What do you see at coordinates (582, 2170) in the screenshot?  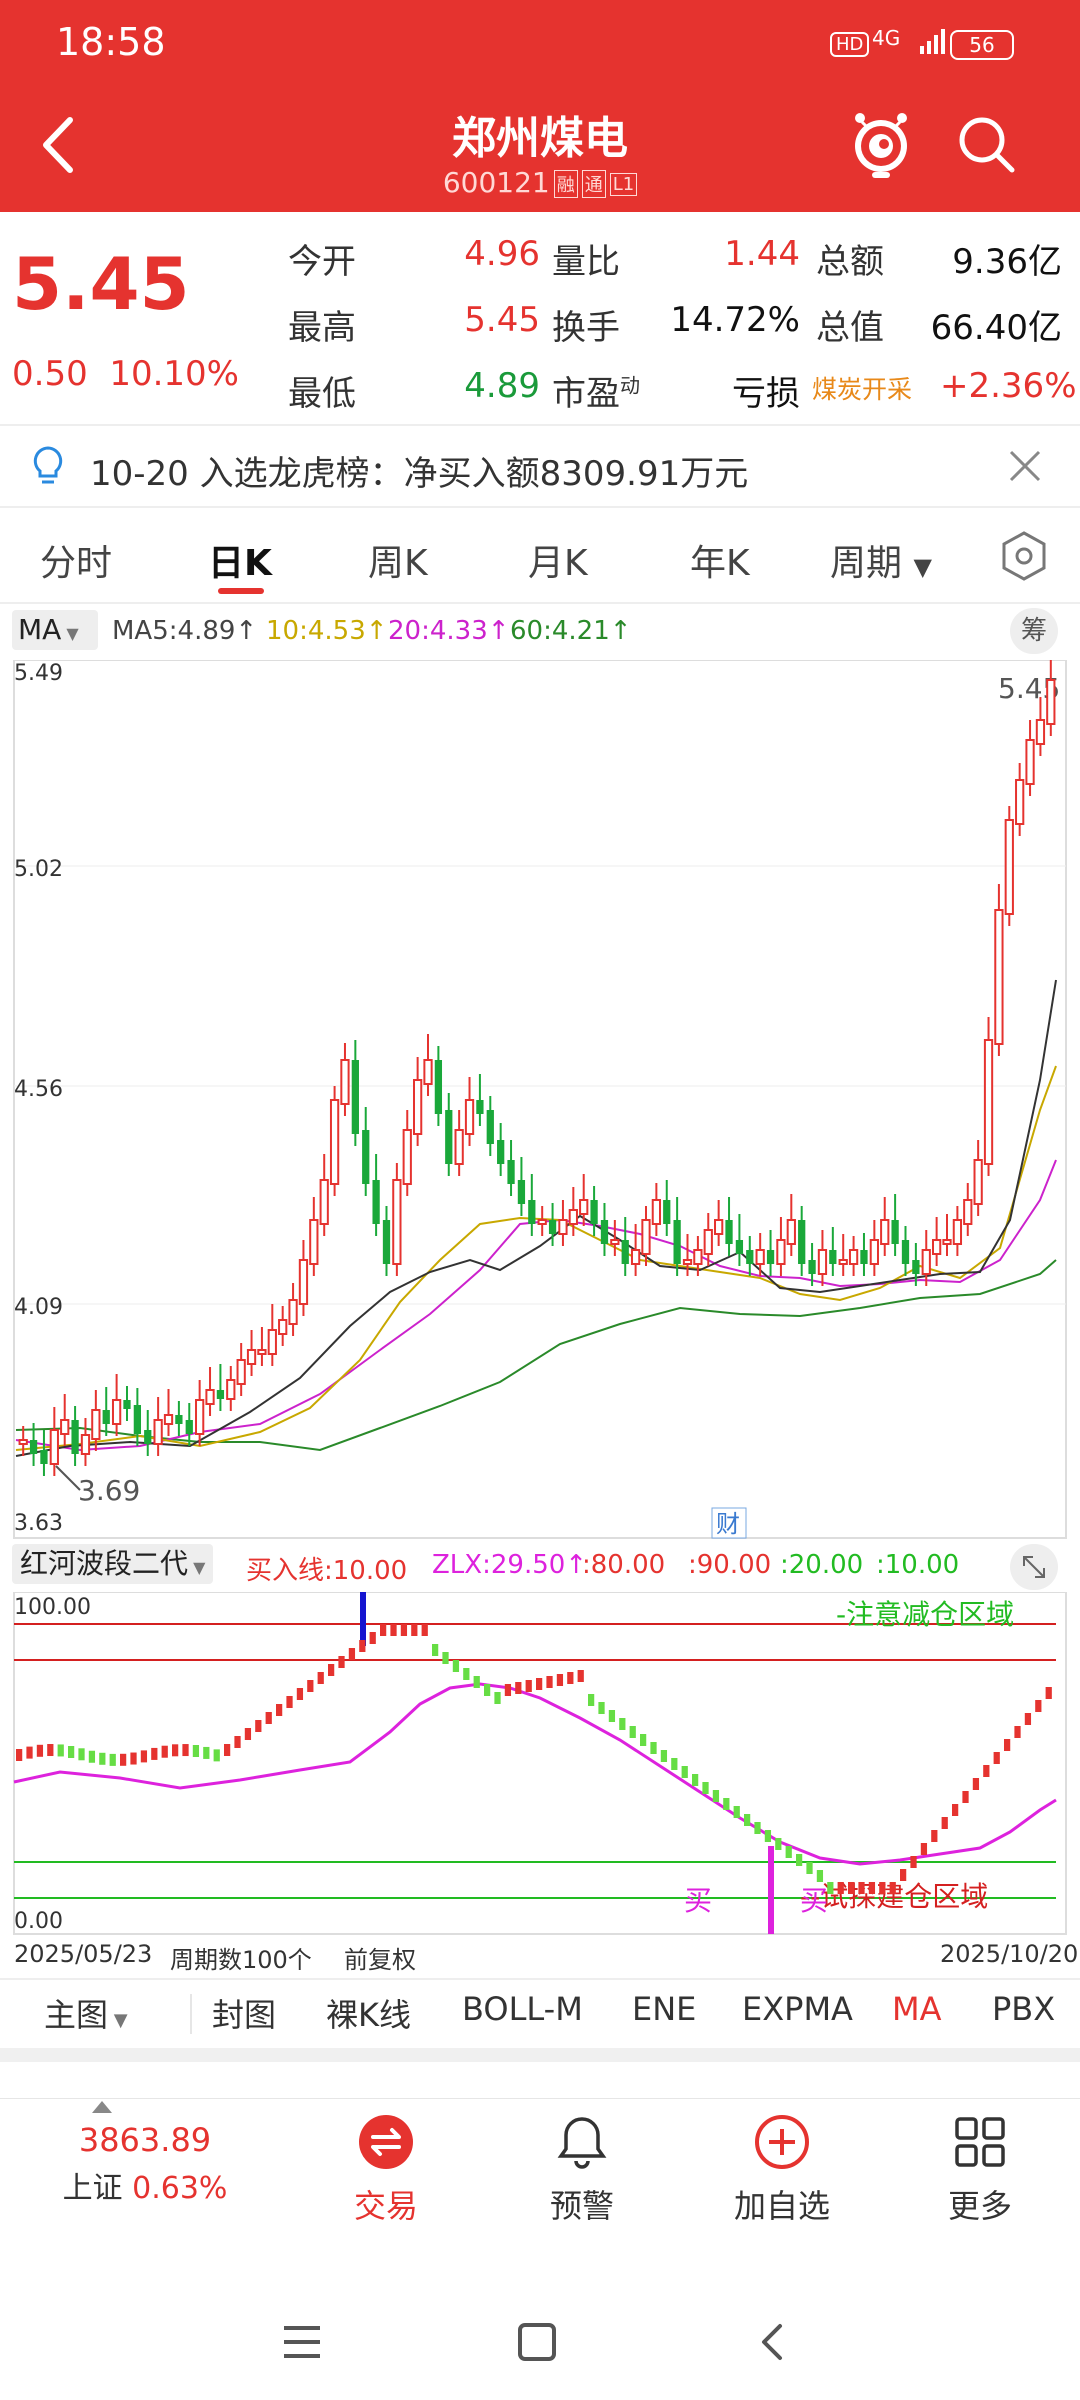 I see `nav-alert: 预警` at bounding box center [582, 2170].